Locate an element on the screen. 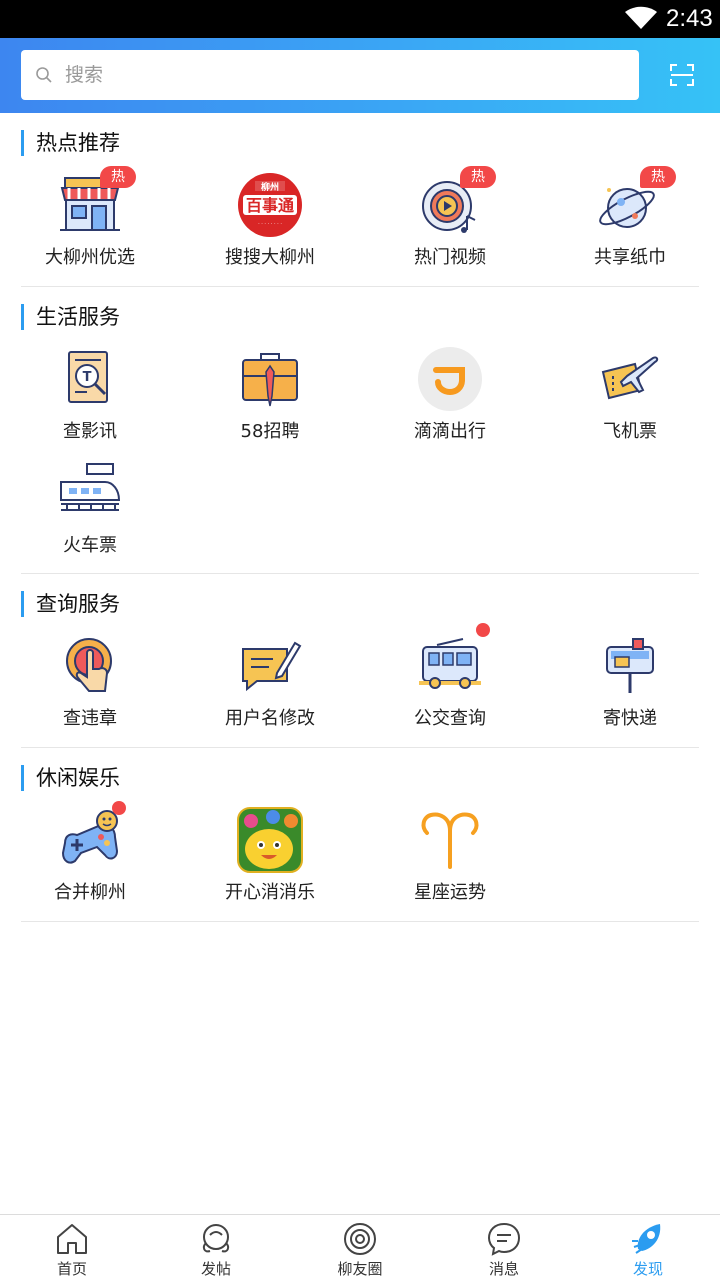  briefcase-icon is located at coordinates (270, 380).